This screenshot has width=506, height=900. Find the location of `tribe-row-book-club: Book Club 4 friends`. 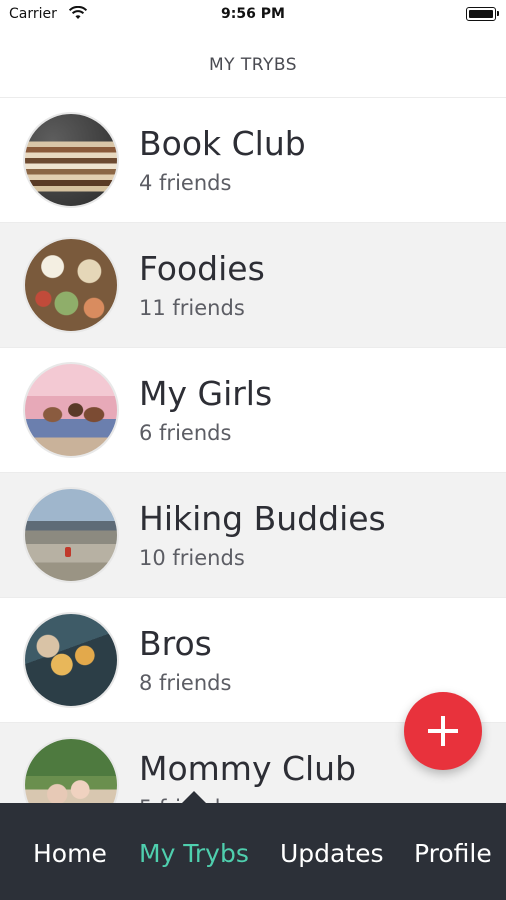

tribe-row-book-club: Book Club 4 friends is located at coordinates (253, 159).